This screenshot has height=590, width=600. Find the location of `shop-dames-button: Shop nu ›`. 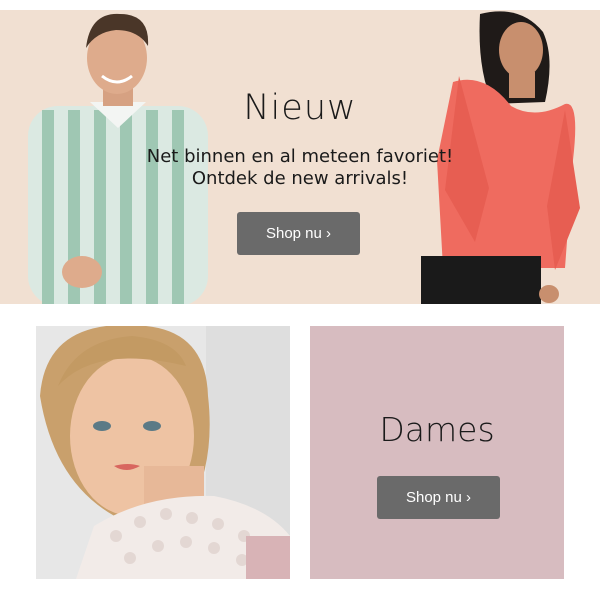

shop-dames-button: Shop nu › is located at coordinates (438, 497).